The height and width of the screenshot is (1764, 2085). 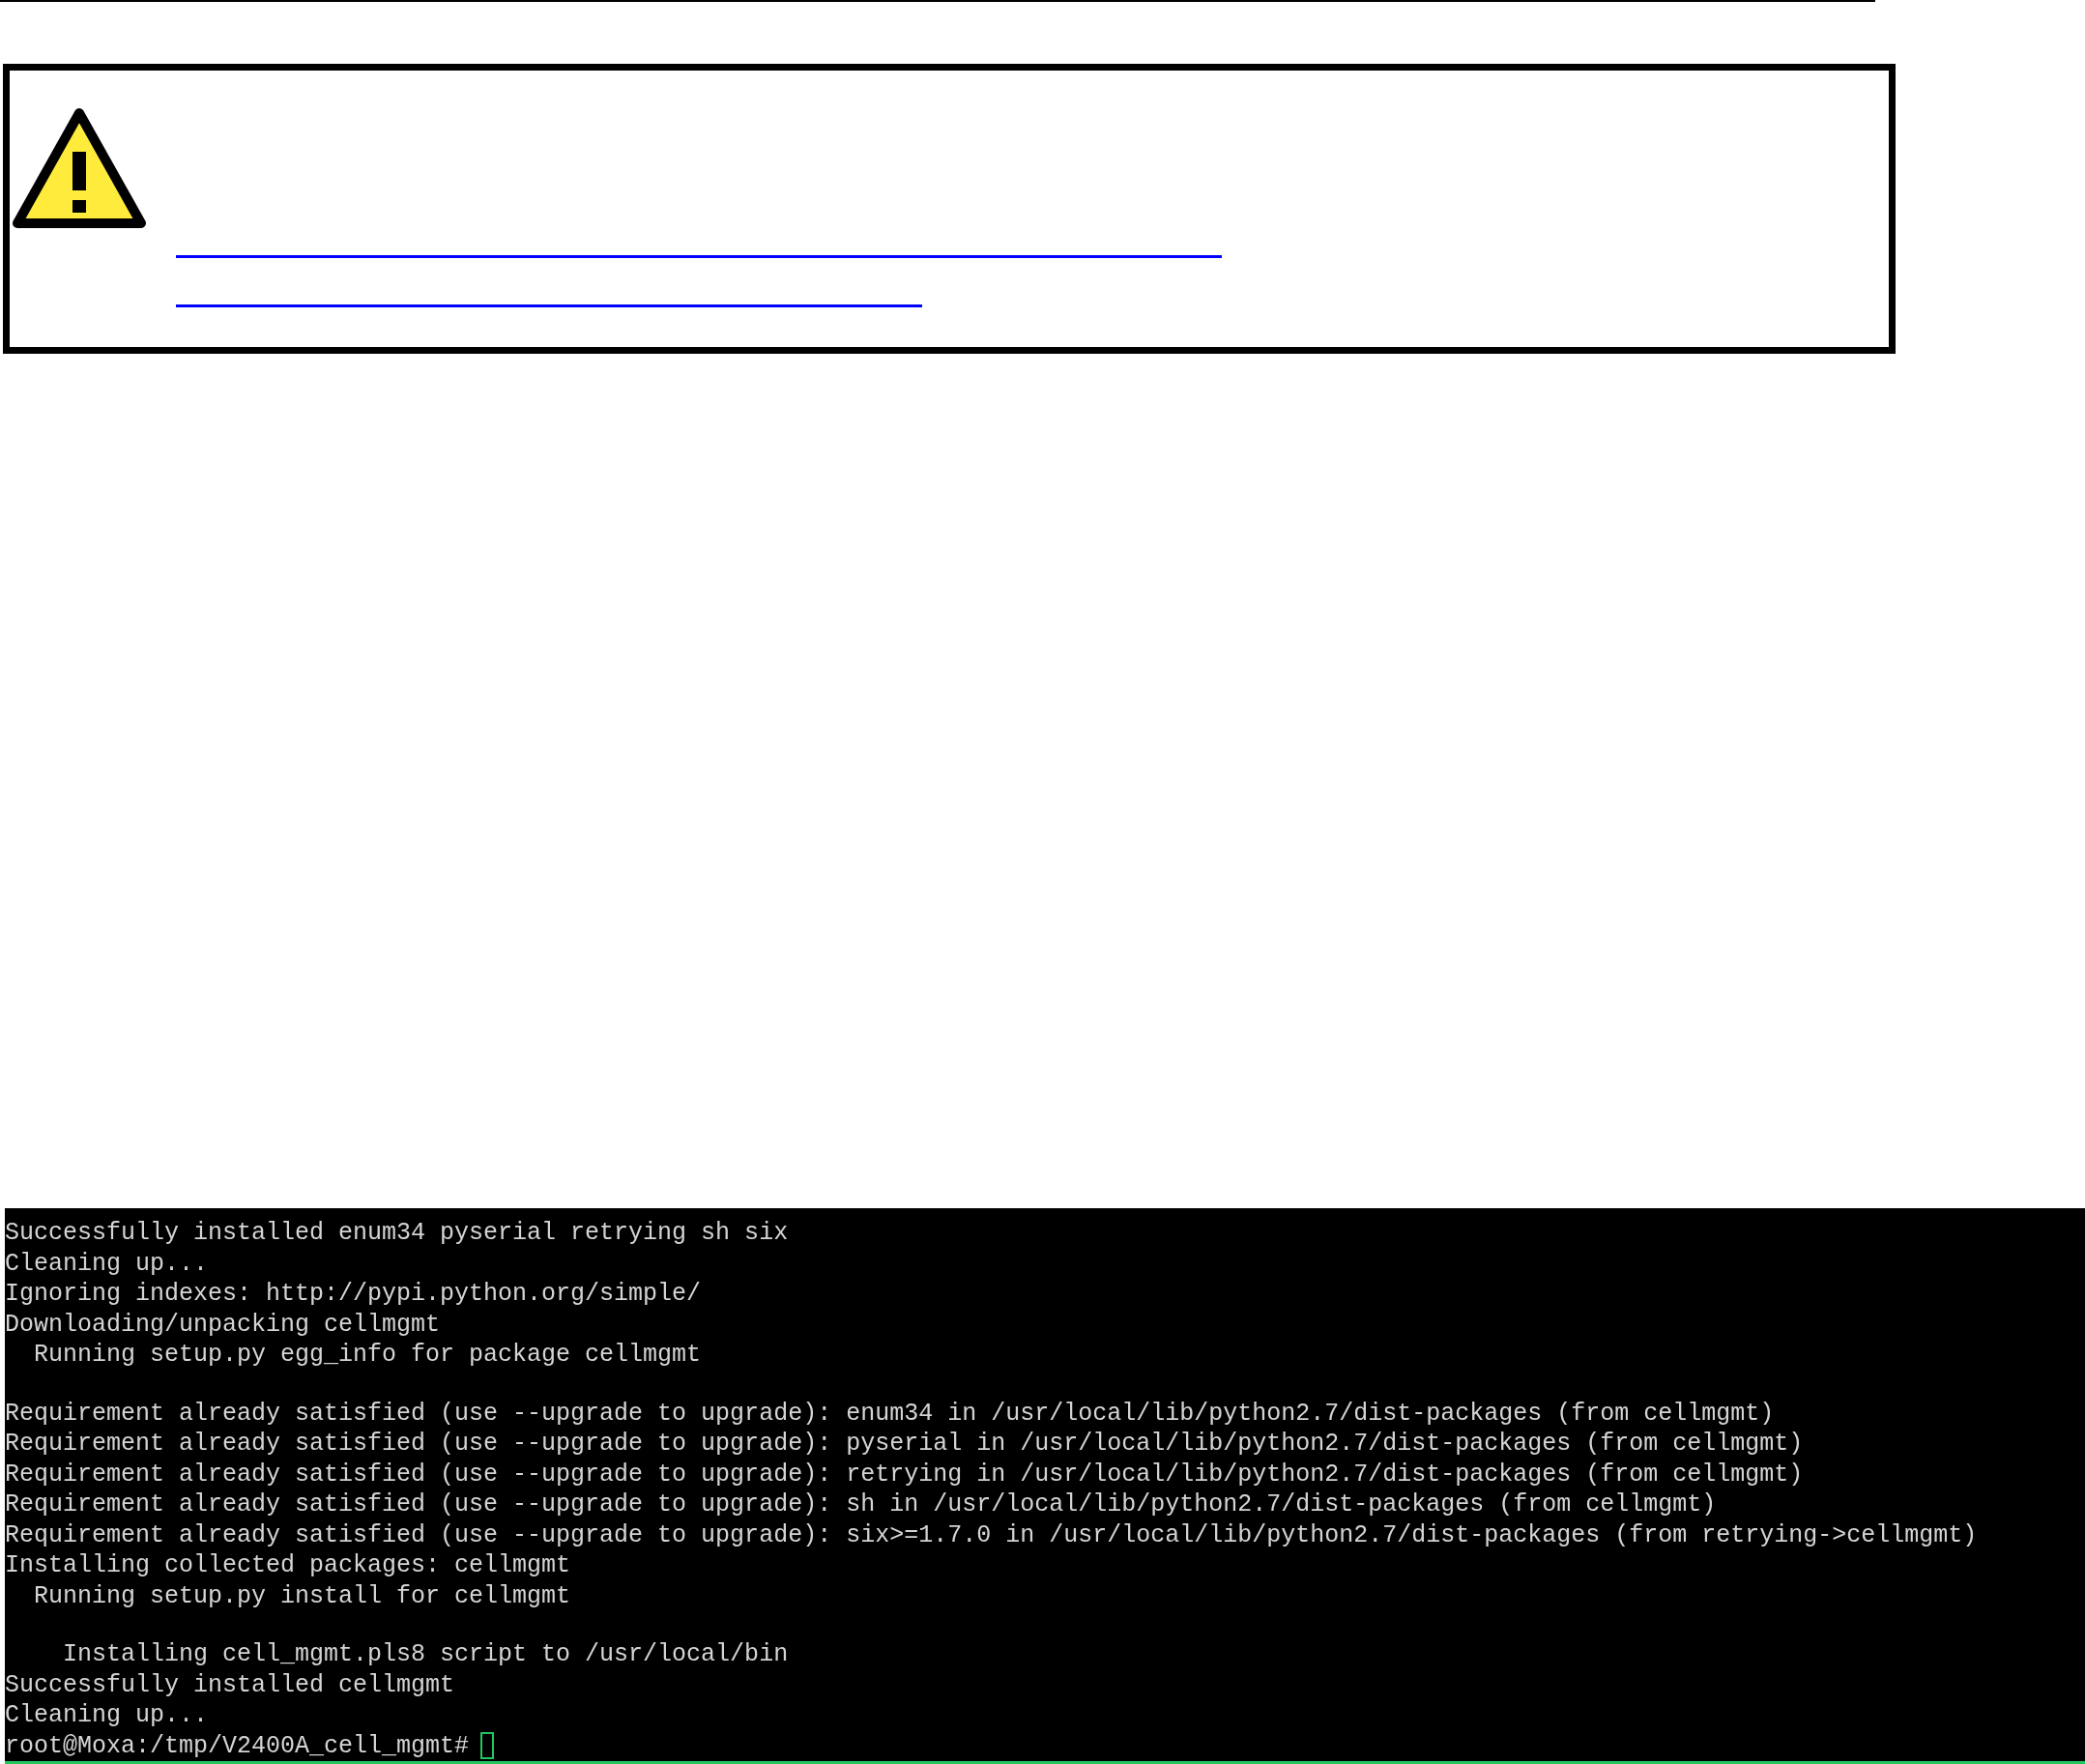 I want to click on terminal-line: Running setup.py install for cellmgmt, so click(x=302, y=1595).